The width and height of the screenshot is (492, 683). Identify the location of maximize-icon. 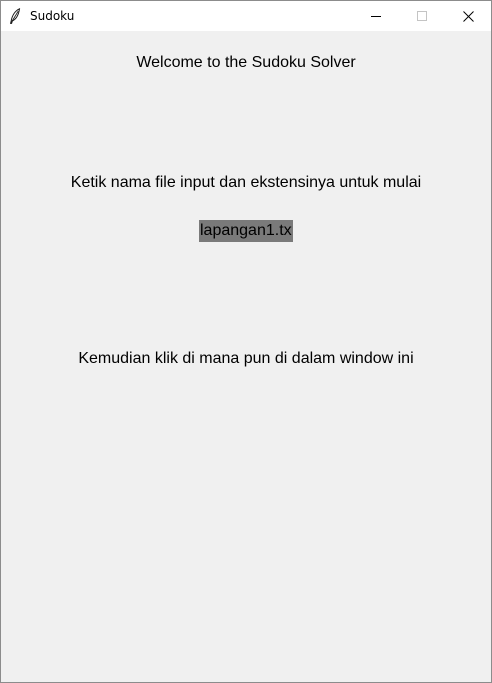
(422, 16).